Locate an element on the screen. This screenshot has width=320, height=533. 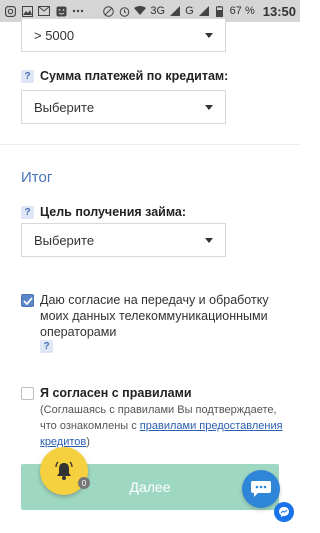
network-type: 3G is located at coordinates (158, 11).